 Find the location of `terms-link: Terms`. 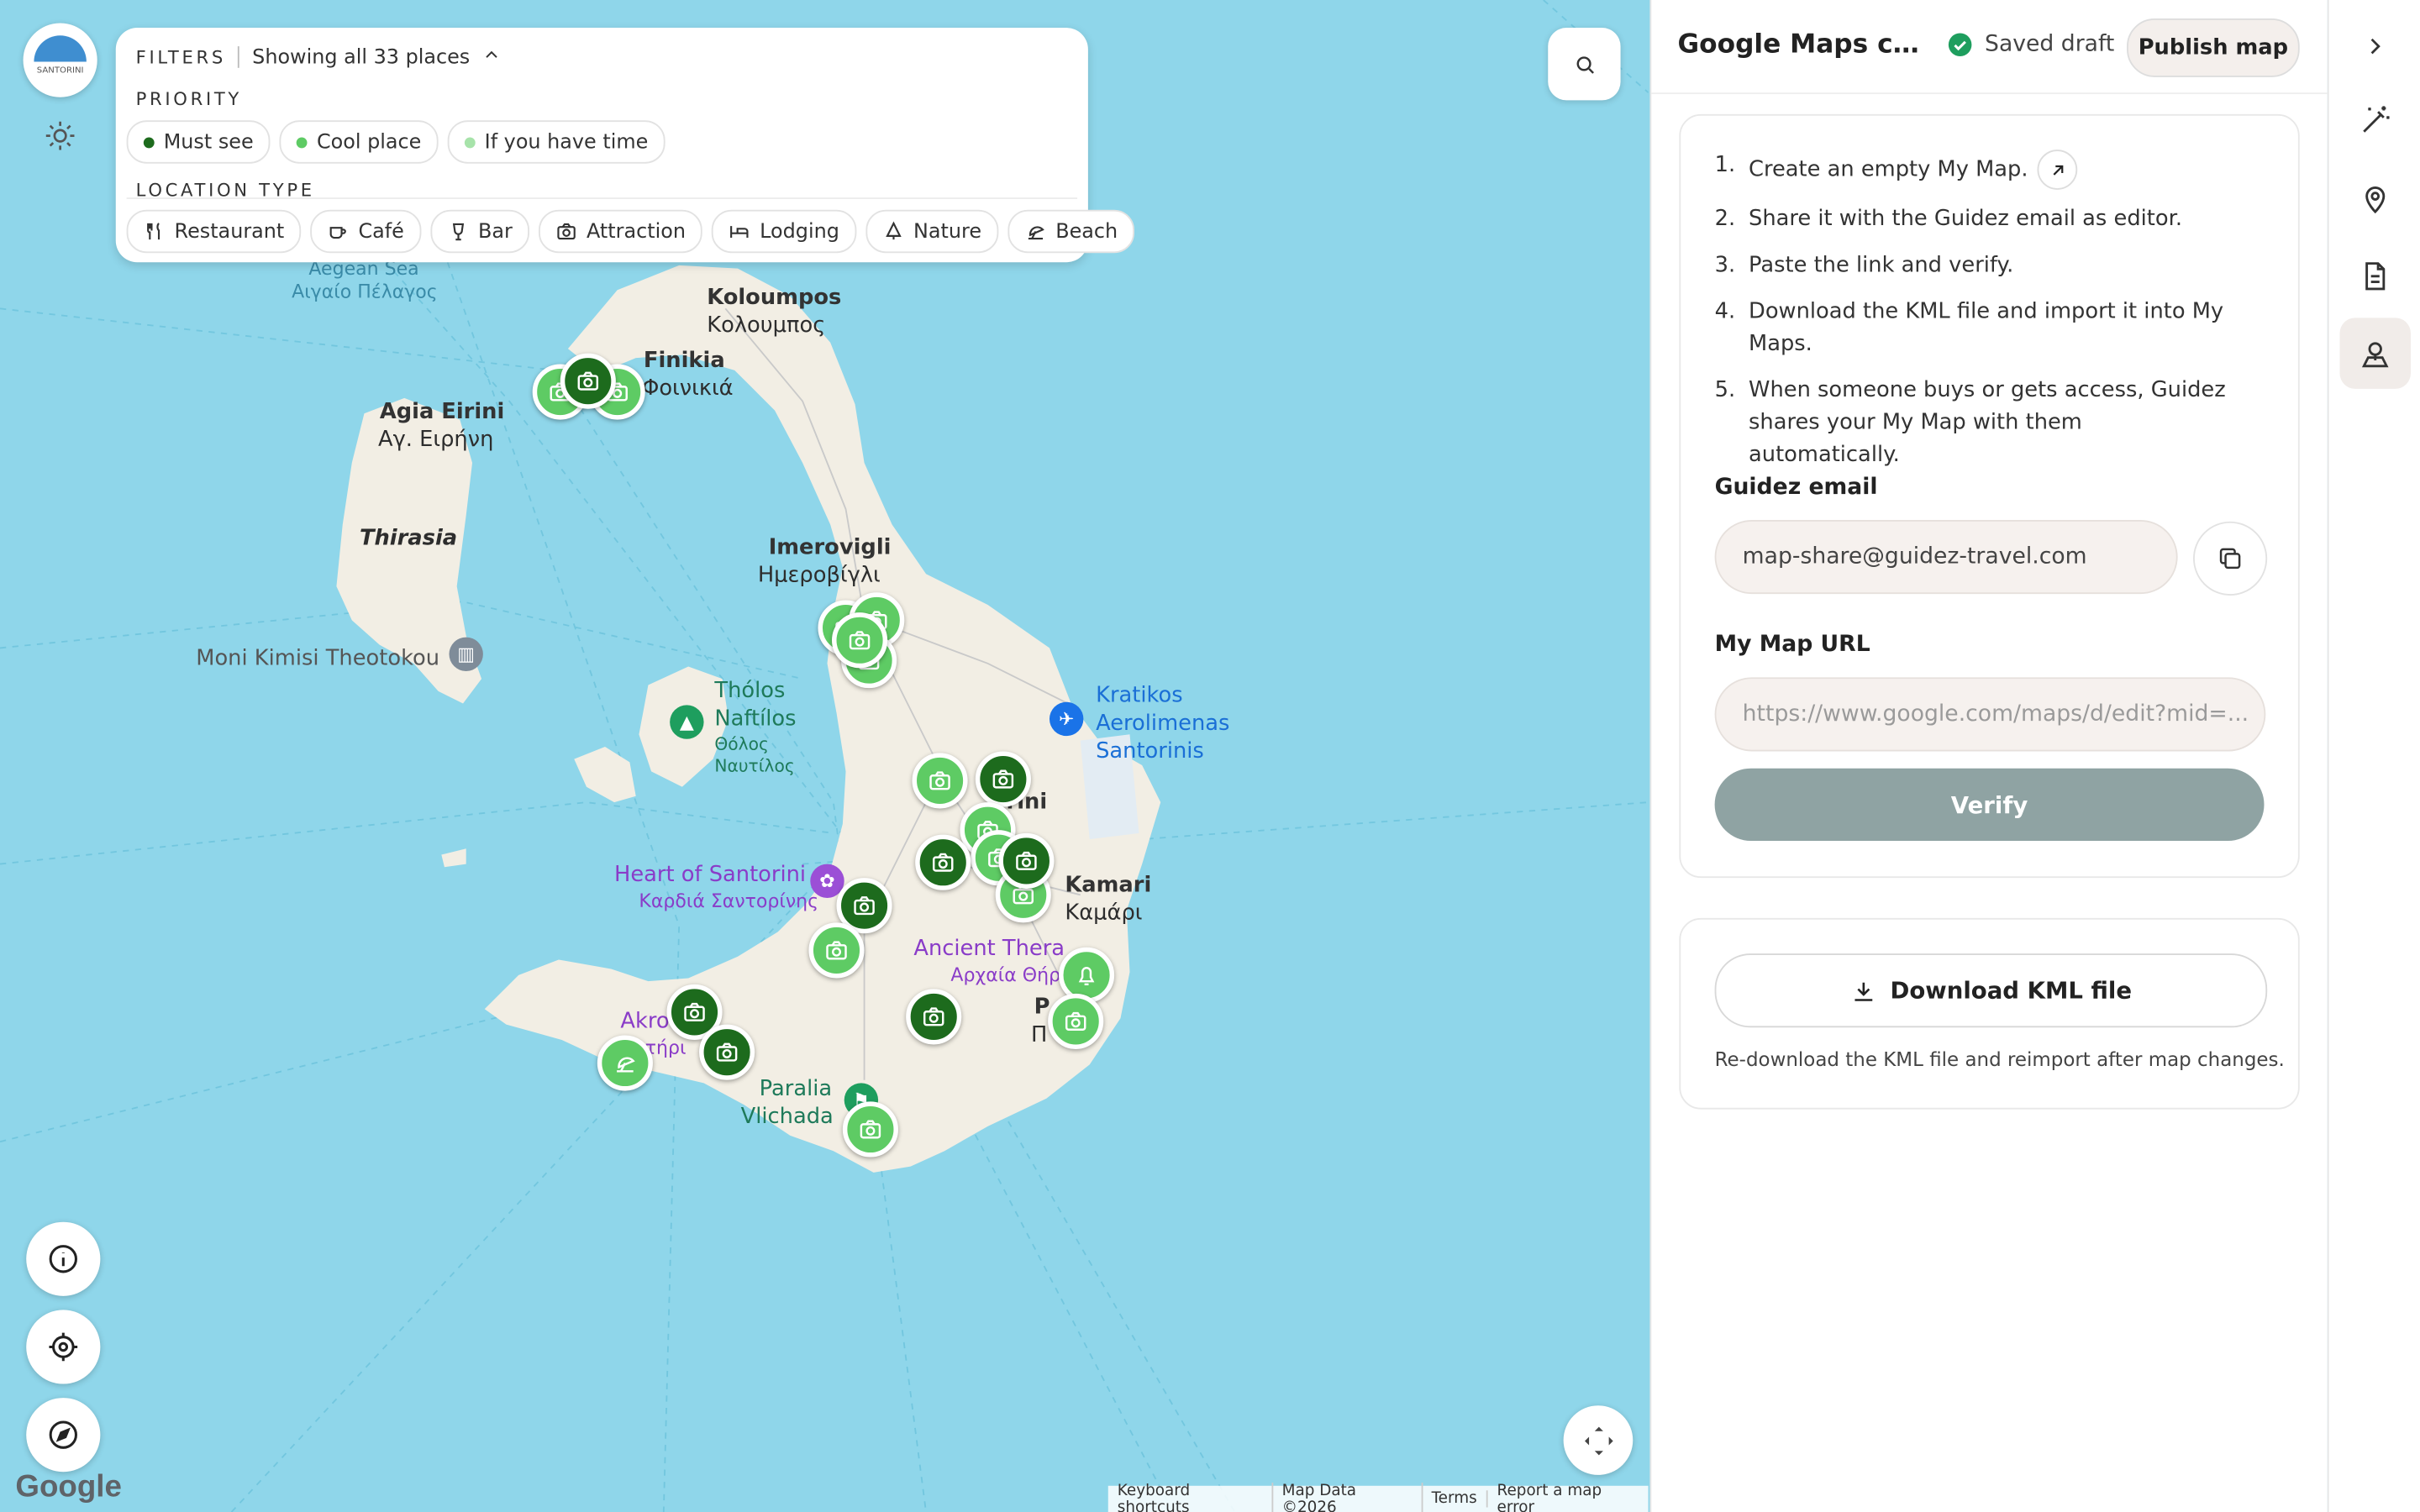

terms-link: Terms is located at coordinates (1455, 1499).